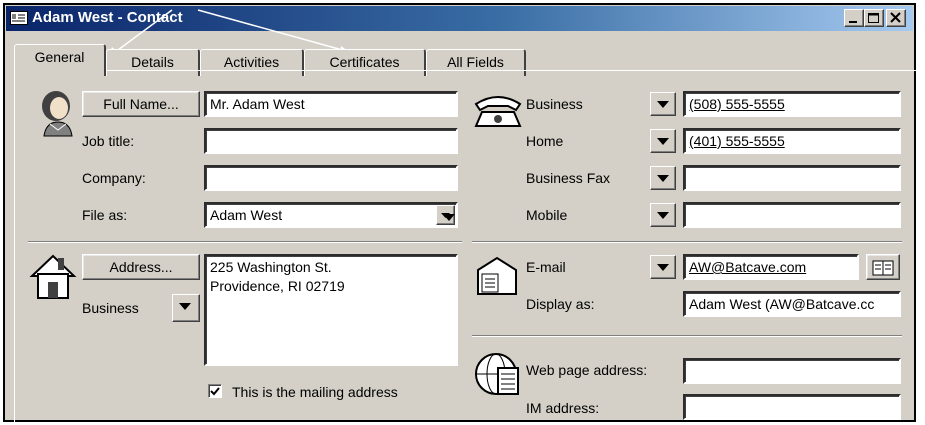 The height and width of the screenshot is (425, 925). I want to click on web-page-icon, so click(497, 374).